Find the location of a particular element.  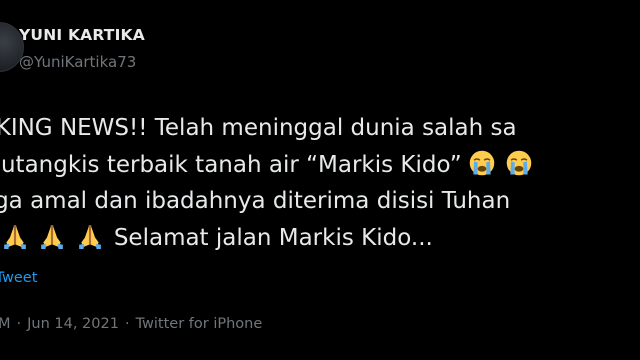

tweet-date: Jun 14, 2021 is located at coordinates (73, 324).